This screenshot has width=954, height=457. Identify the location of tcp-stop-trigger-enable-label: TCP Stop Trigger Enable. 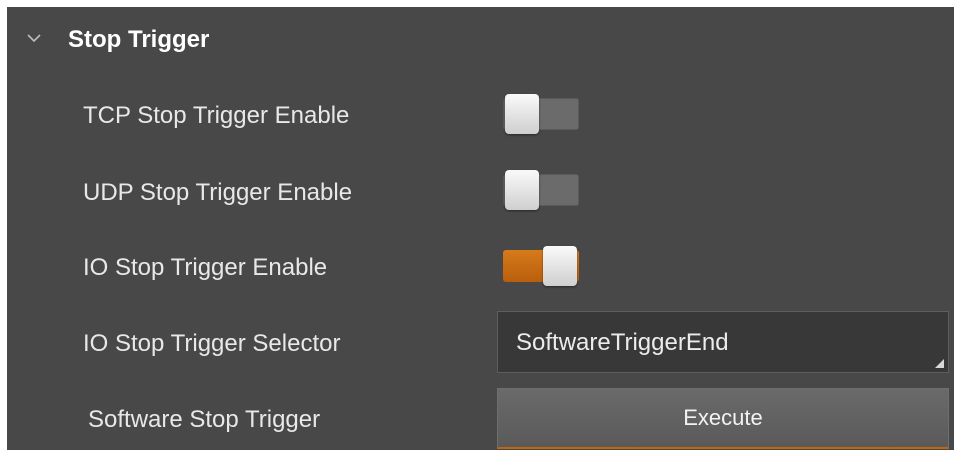
(216, 115).